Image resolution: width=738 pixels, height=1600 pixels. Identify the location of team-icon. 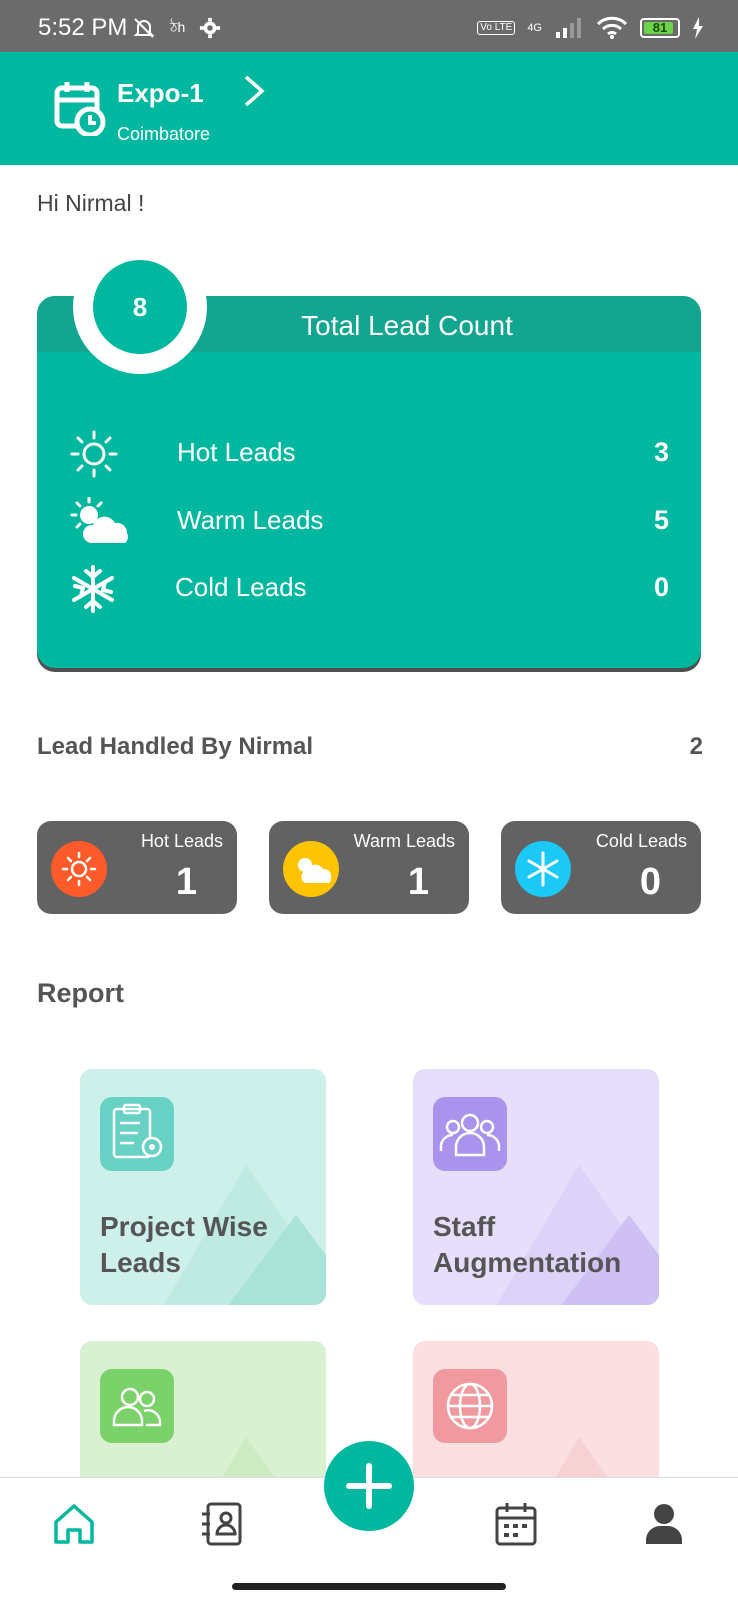
(470, 1134).